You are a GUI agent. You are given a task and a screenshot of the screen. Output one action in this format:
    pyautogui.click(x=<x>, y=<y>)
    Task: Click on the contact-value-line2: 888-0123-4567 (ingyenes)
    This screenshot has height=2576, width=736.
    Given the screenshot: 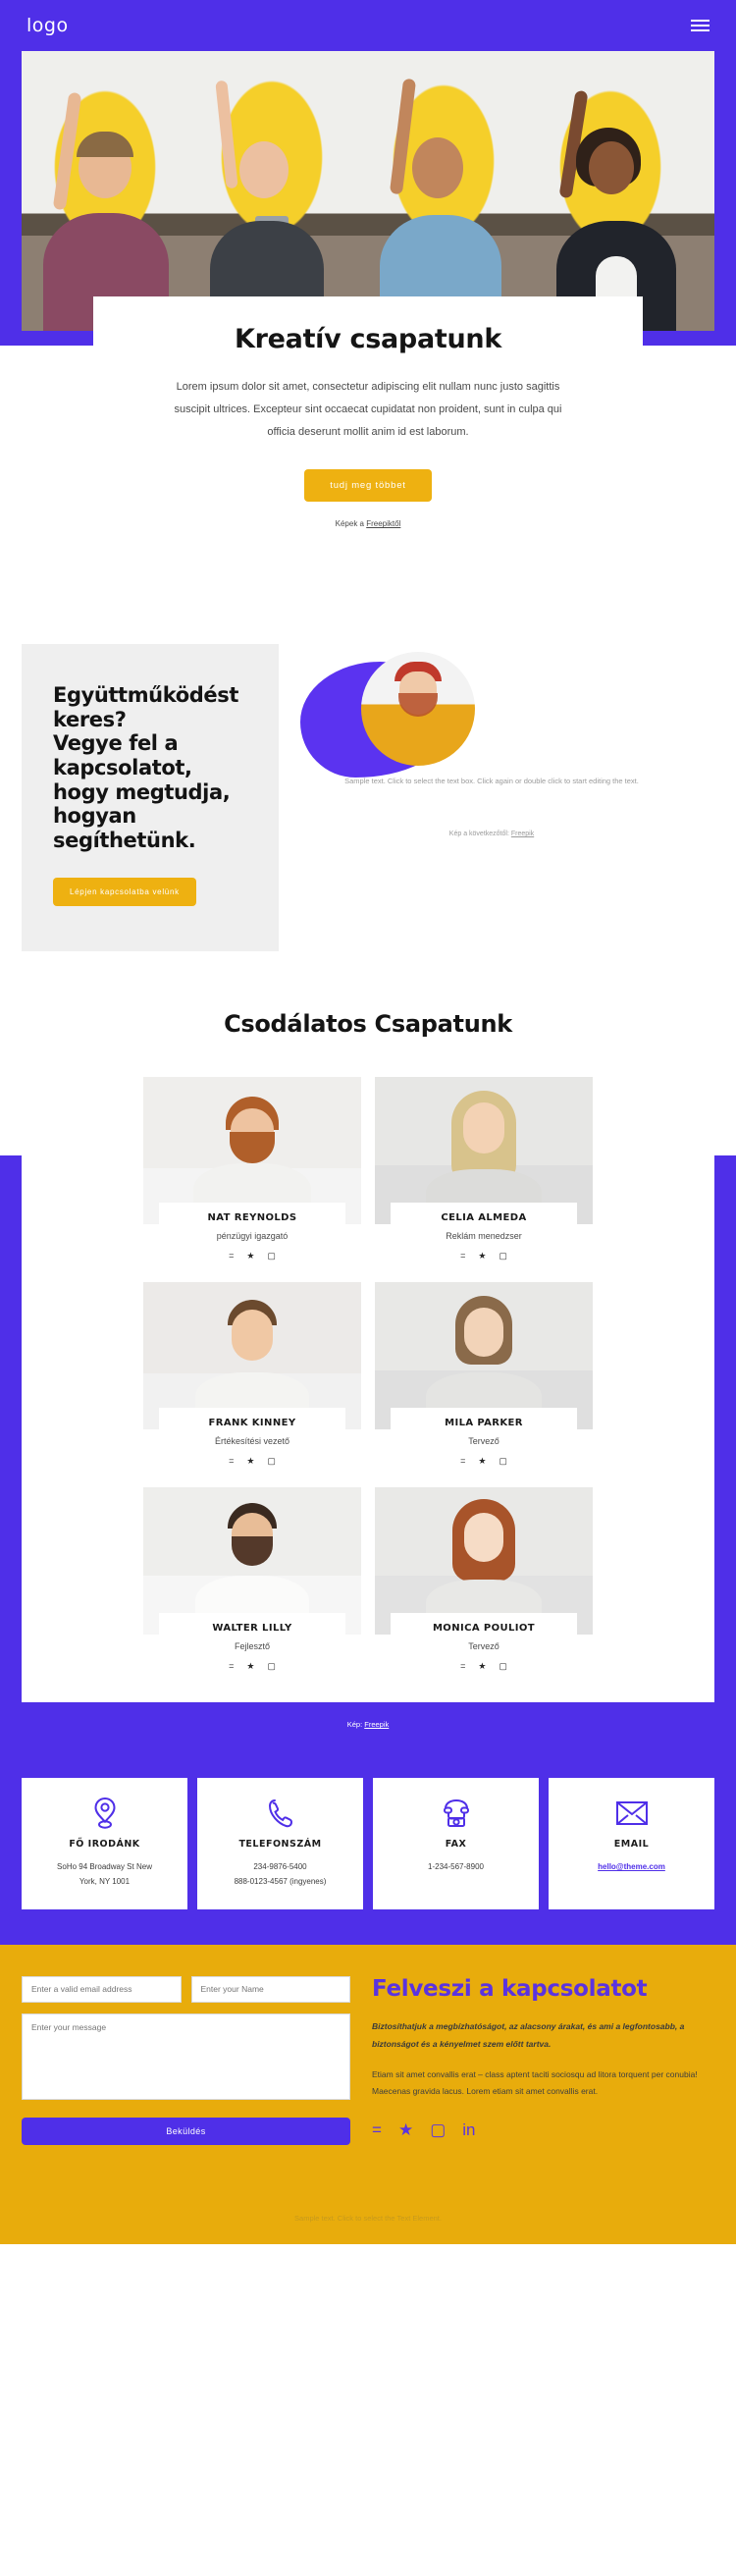 What is the action you would take?
    pyautogui.click(x=280, y=1882)
    